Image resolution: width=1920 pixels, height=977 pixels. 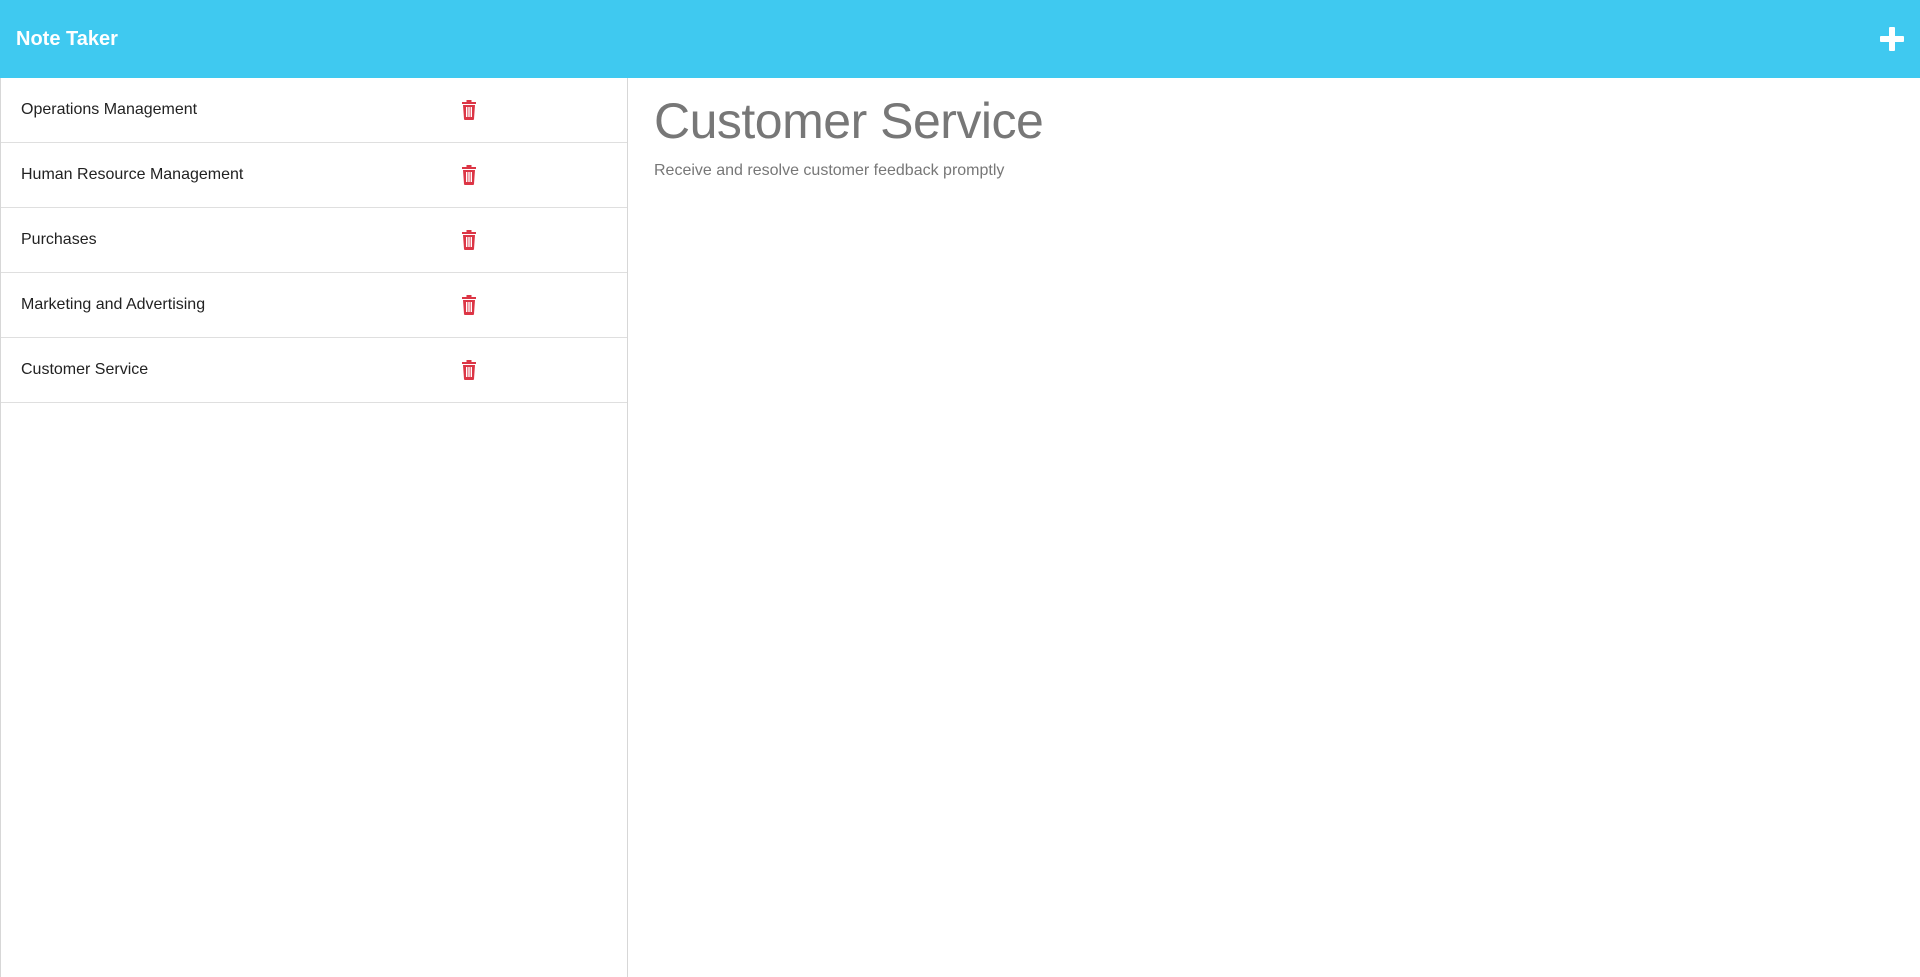 What do you see at coordinates (59, 240) in the screenshot?
I see `note-title: Purchases` at bounding box center [59, 240].